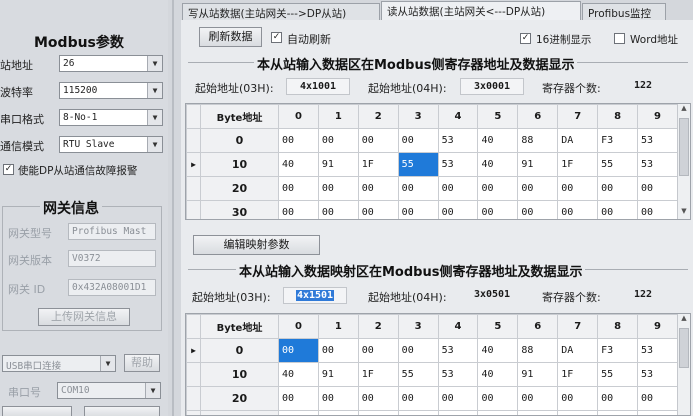  I want to click on edit-mapping-button: 编辑映射参数, so click(256, 245).